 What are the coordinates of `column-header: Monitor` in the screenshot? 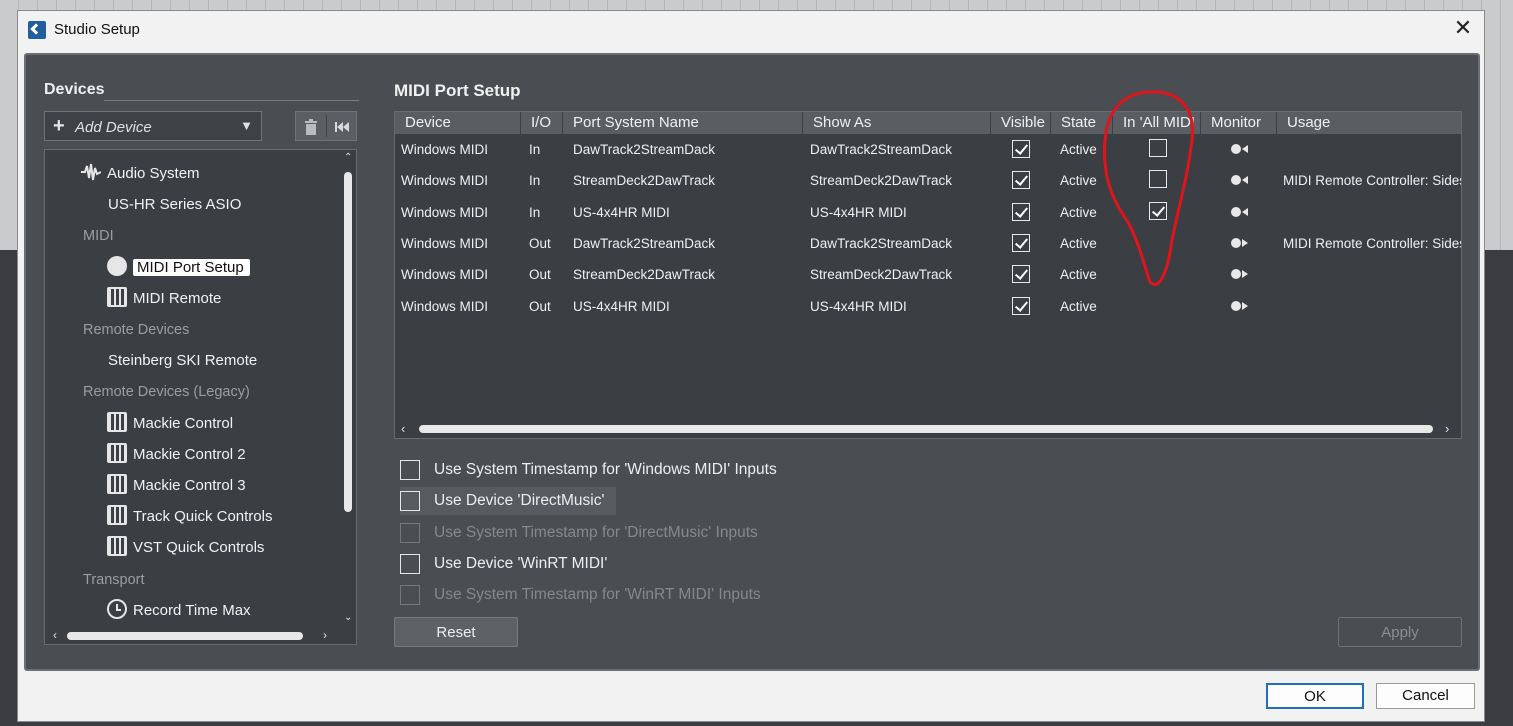 It's located at (1239, 123).